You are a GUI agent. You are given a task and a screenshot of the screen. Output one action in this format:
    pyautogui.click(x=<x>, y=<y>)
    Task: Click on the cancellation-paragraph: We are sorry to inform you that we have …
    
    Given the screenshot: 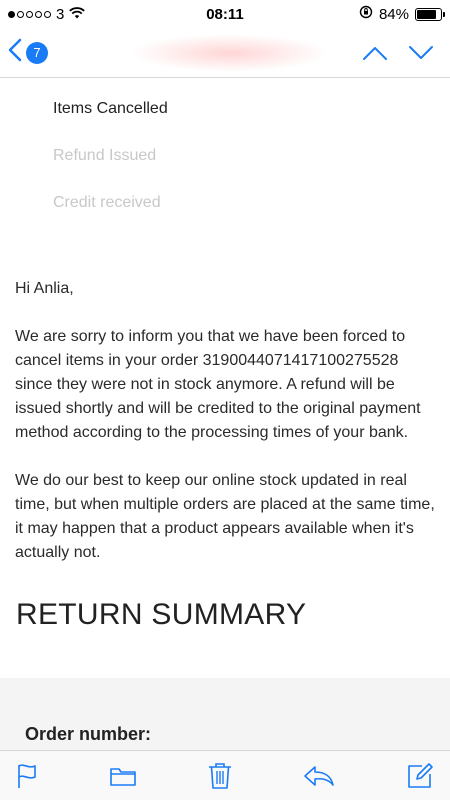 What is the action you would take?
    pyautogui.click(x=218, y=384)
    